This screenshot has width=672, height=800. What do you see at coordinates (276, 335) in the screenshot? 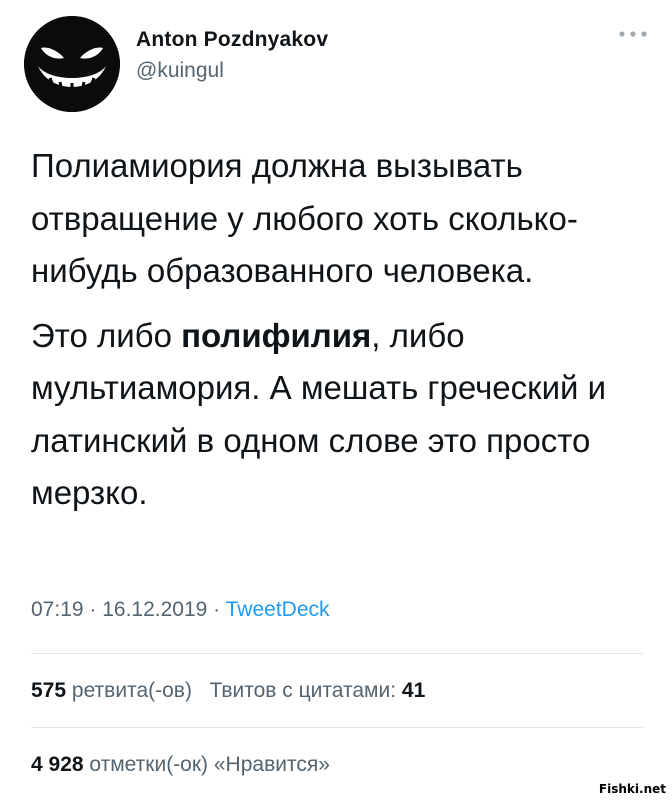
I see `bold-word: полифилия` at bounding box center [276, 335].